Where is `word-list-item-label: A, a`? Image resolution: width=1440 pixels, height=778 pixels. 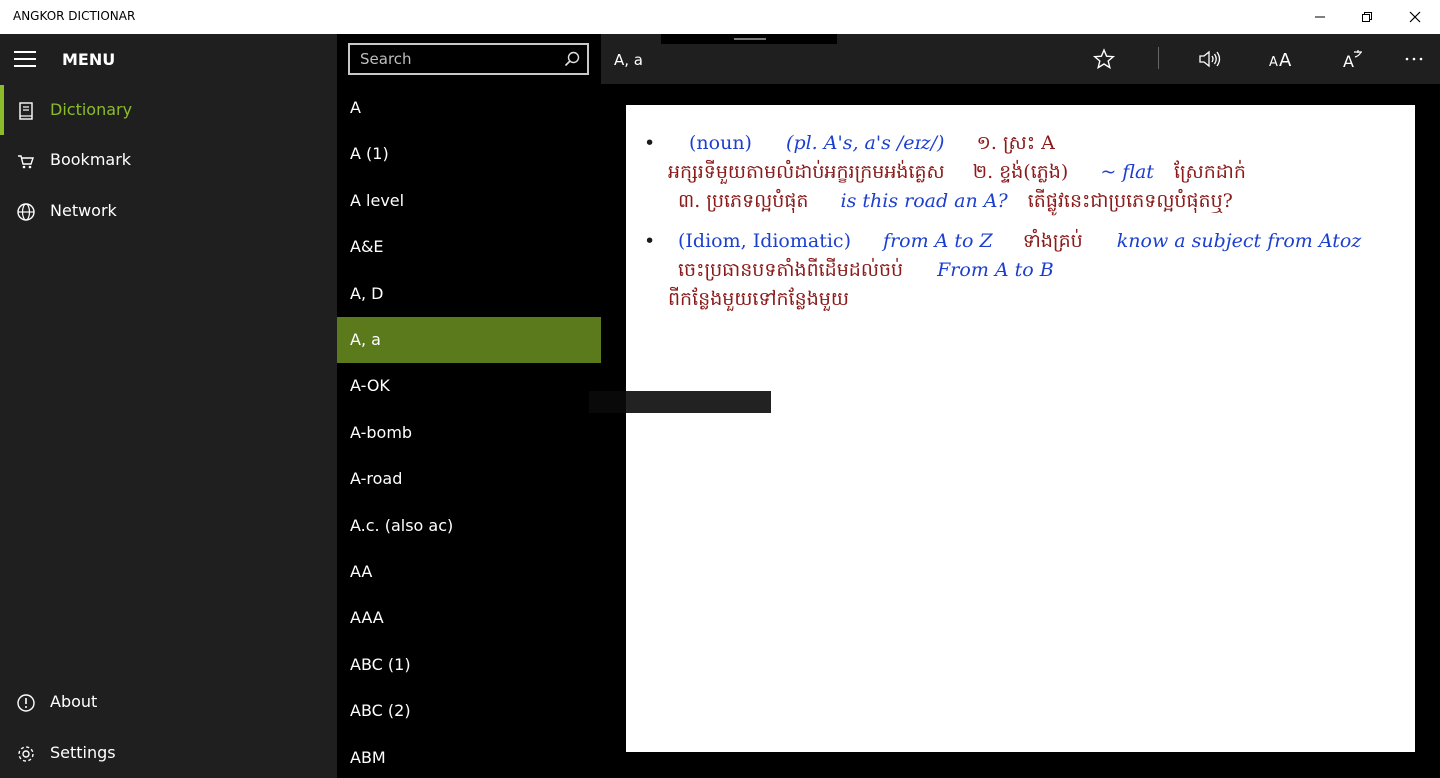 word-list-item-label: A, a is located at coordinates (365, 339).